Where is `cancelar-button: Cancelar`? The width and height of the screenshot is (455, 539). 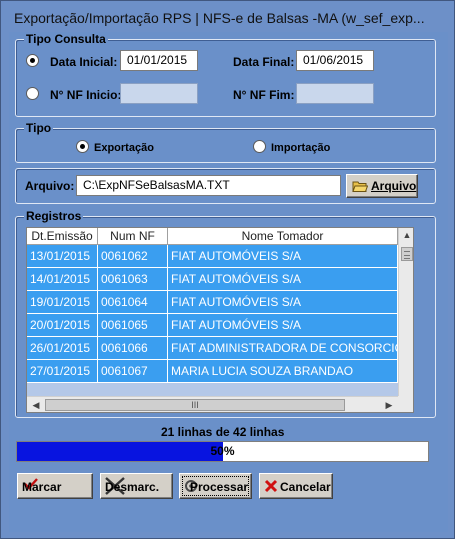 cancelar-button: Cancelar is located at coordinates (296, 486).